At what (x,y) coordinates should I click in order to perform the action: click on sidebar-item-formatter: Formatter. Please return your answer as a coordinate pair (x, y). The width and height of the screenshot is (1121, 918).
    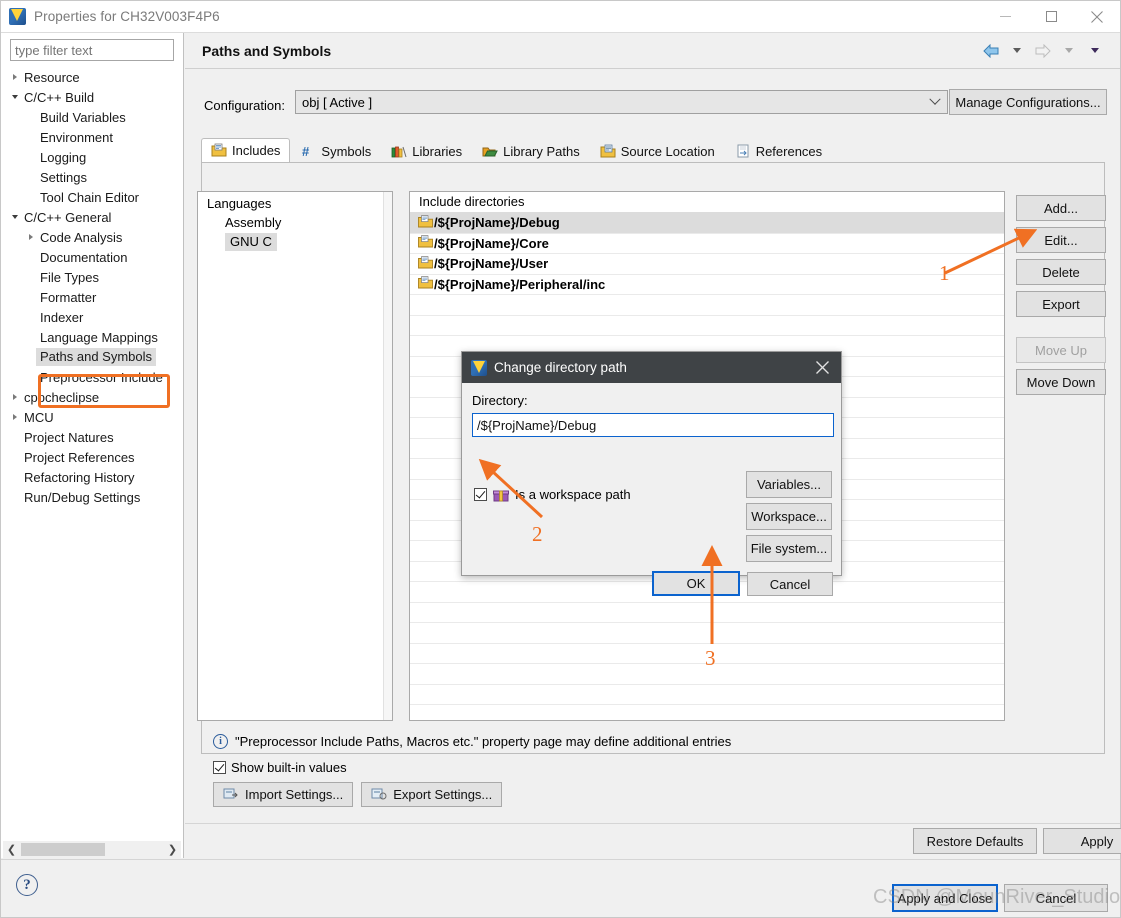
    Looking at the image, I should click on (92, 297).